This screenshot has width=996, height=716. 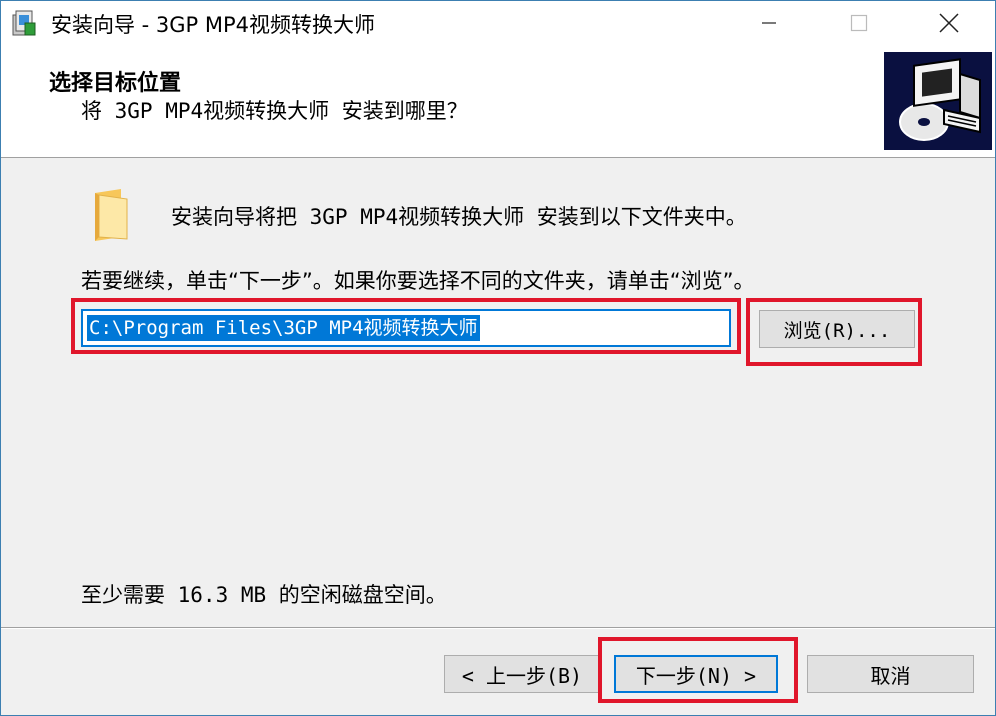 What do you see at coordinates (111, 215) in the screenshot?
I see `folder-icon` at bounding box center [111, 215].